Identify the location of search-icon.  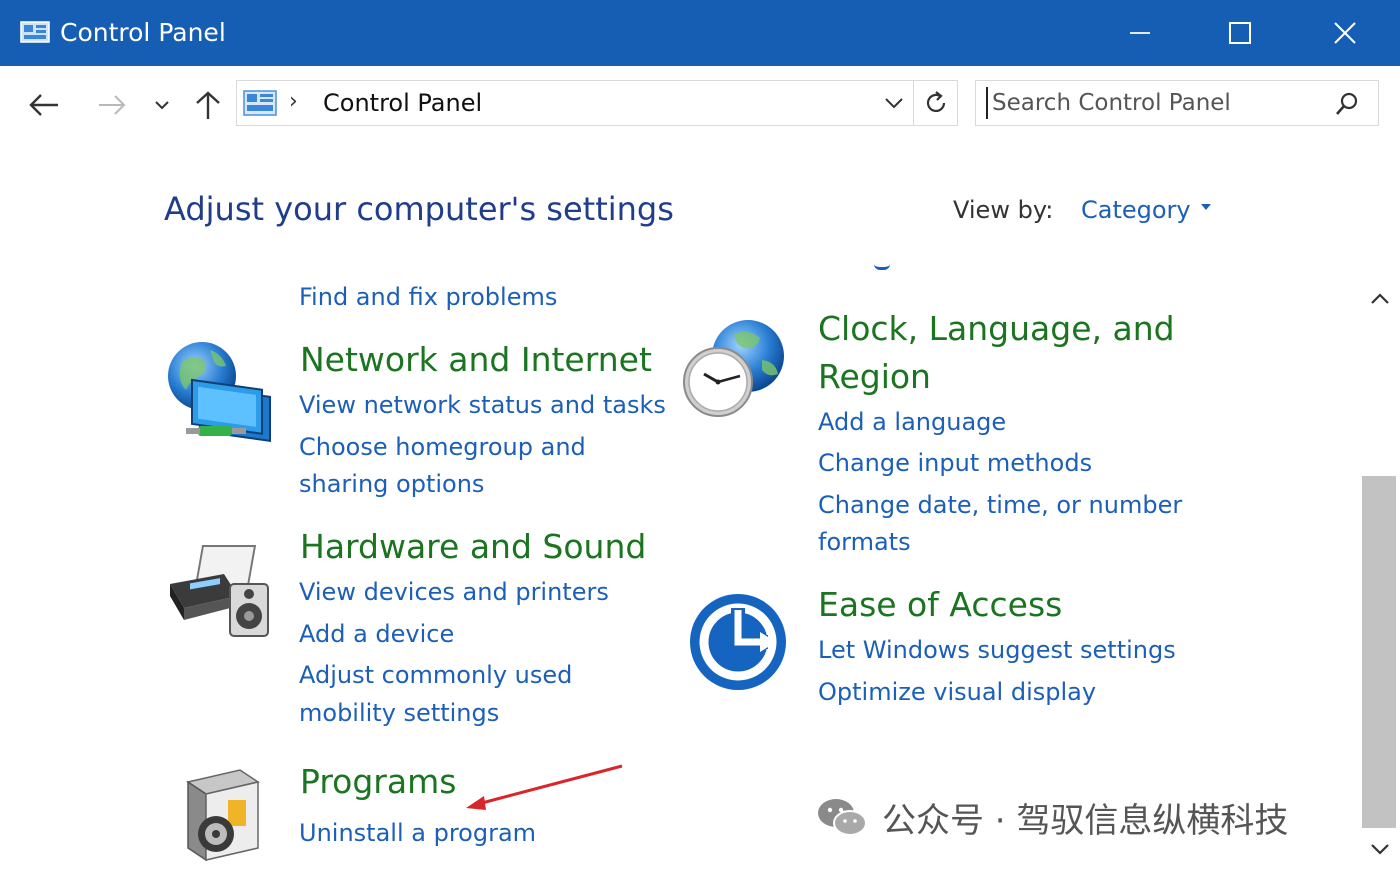
(1347, 104).